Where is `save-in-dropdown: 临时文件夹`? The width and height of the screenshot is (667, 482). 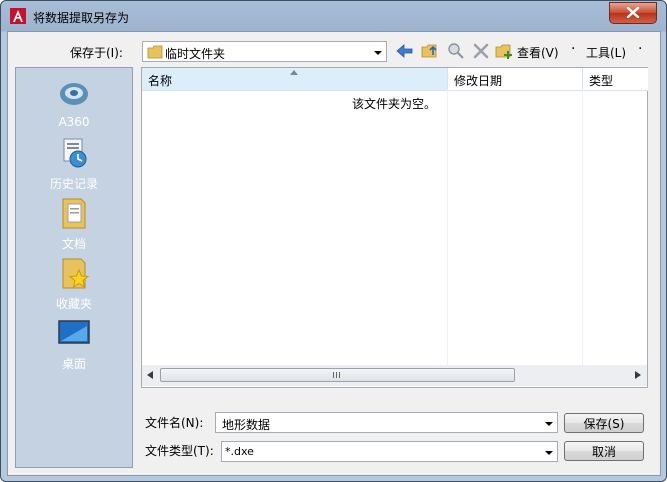
save-in-dropdown: 临时文件夹 is located at coordinates (264, 51).